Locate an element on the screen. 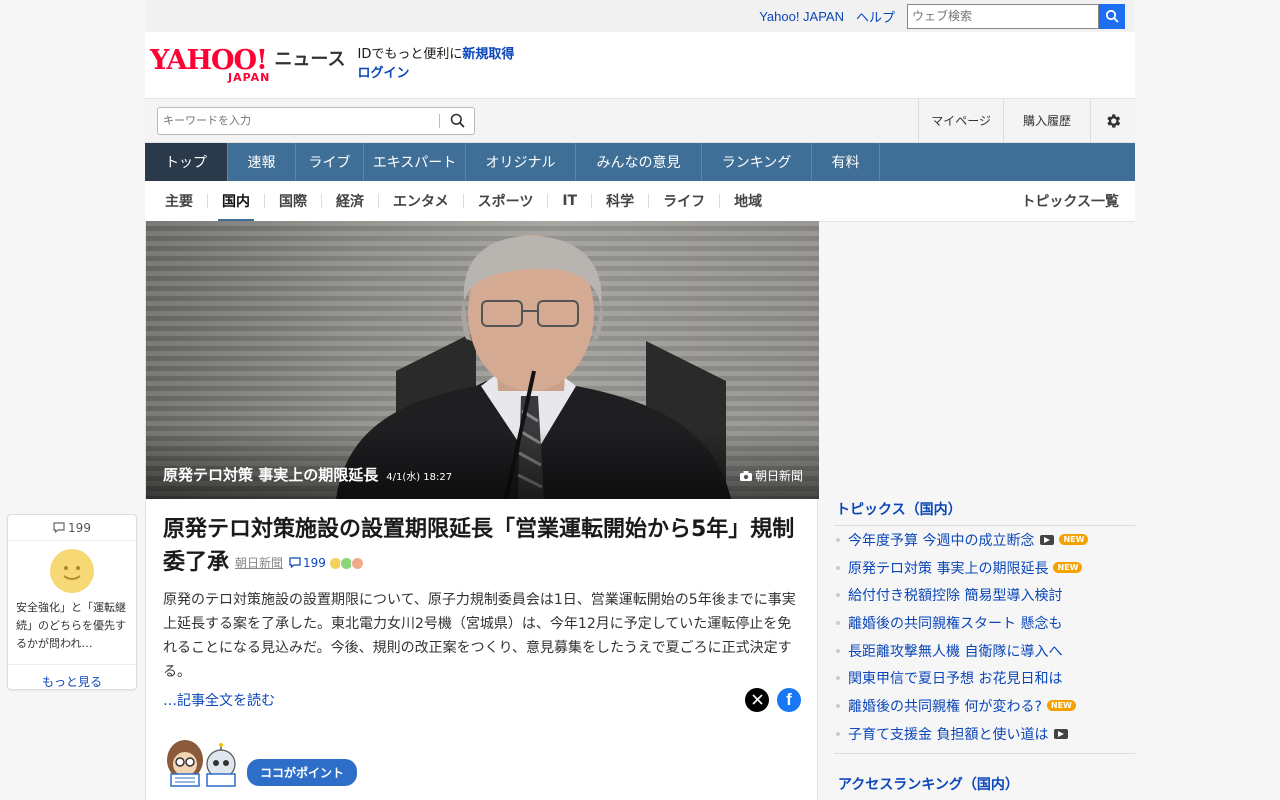 The image size is (1280, 800). topic-text: 今年度予算 今週中の成立断念 is located at coordinates (941, 540).